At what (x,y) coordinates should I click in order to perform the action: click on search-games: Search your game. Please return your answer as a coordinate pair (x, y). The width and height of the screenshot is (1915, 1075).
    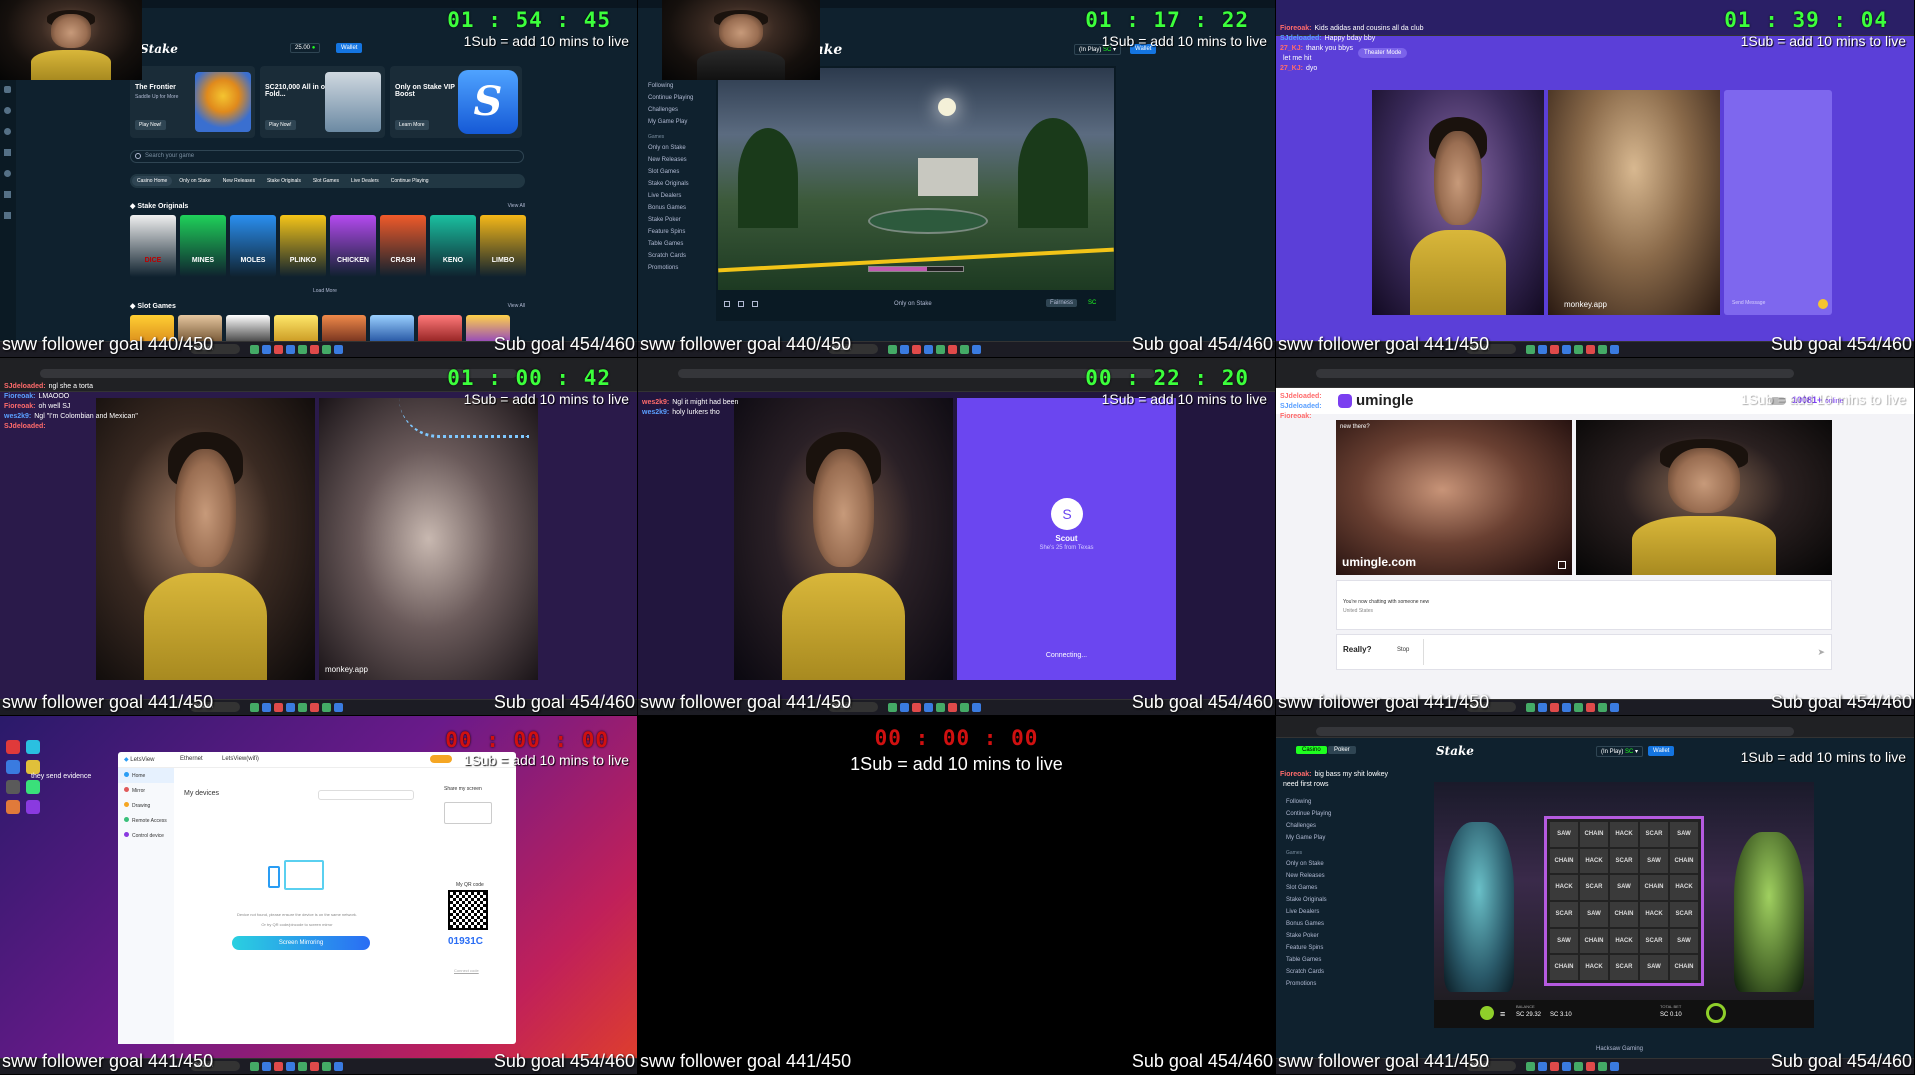
    Looking at the image, I should click on (327, 156).